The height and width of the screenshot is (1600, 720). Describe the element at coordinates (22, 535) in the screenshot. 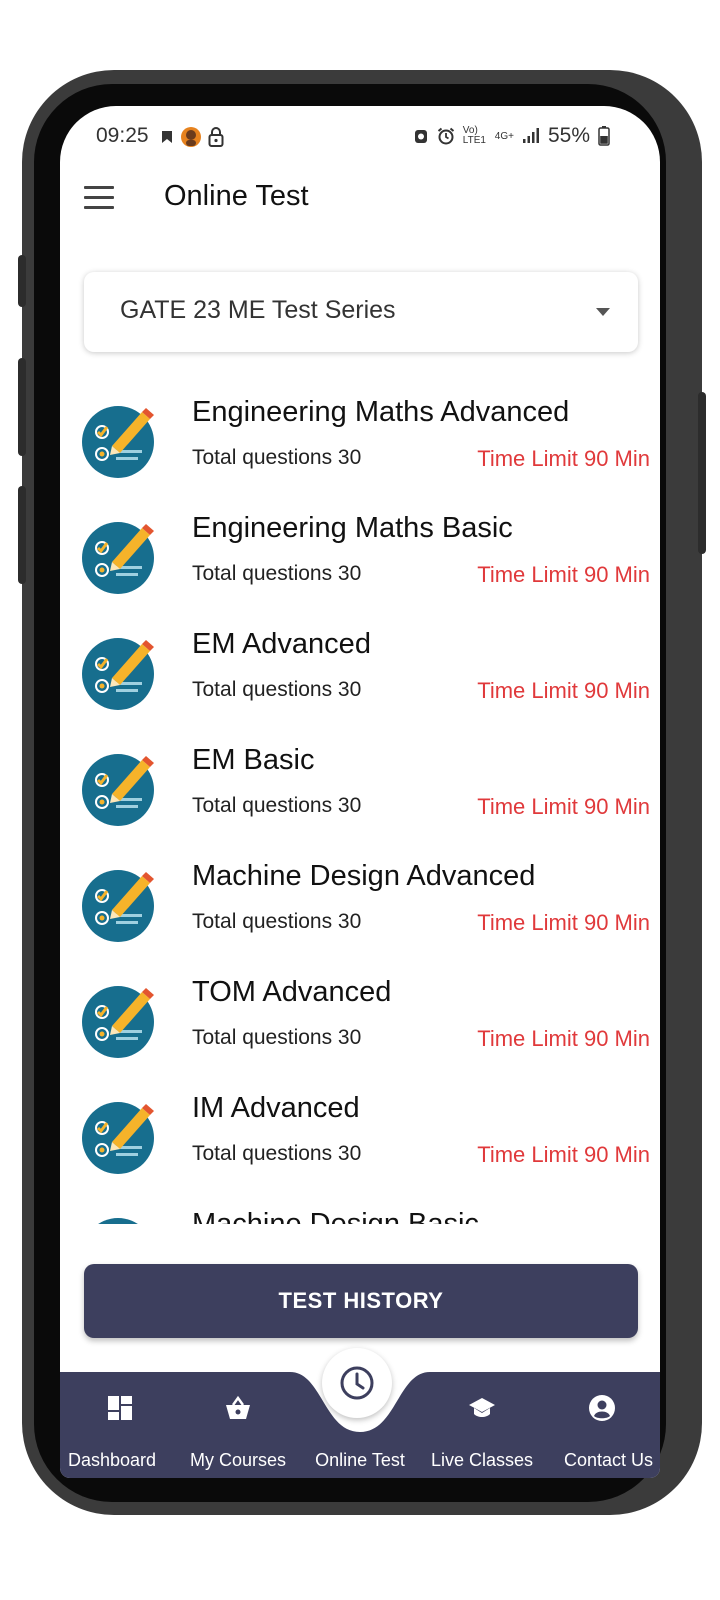

I see `phone-volume-down` at that location.